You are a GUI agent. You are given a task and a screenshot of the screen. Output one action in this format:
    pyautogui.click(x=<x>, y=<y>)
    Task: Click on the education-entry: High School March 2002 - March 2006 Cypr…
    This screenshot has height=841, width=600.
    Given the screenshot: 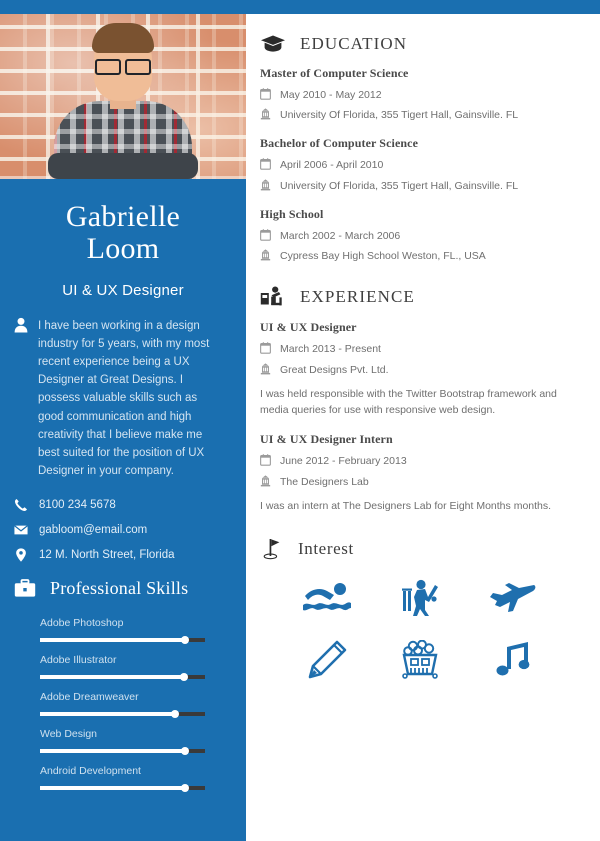 What is the action you would take?
    pyautogui.click(x=419, y=235)
    